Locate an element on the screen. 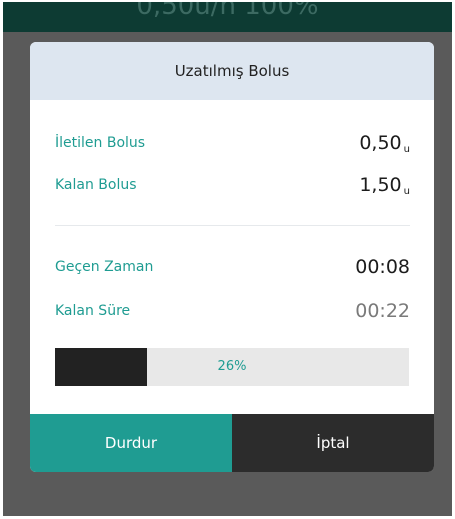 This screenshot has height=519, width=455. dialog-header: Uzatılmış Bolus is located at coordinates (232, 71).